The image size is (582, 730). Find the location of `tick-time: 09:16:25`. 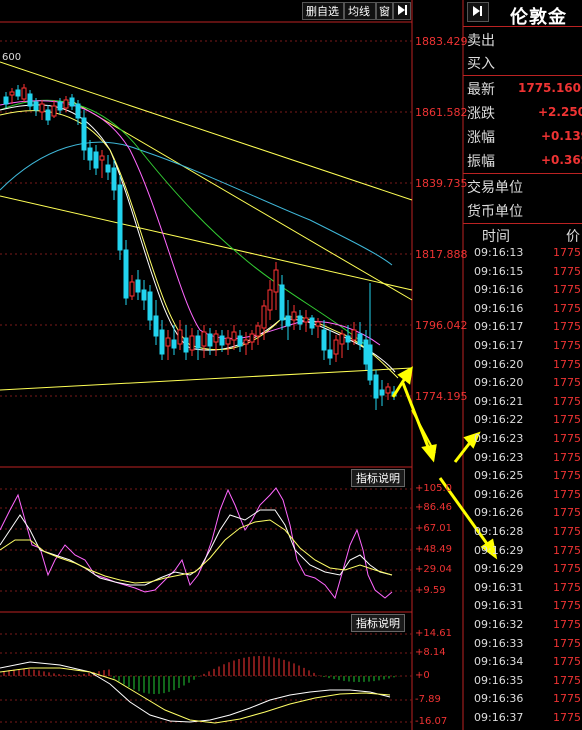

tick-time: 09:16:25 is located at coordinates (499, 476).